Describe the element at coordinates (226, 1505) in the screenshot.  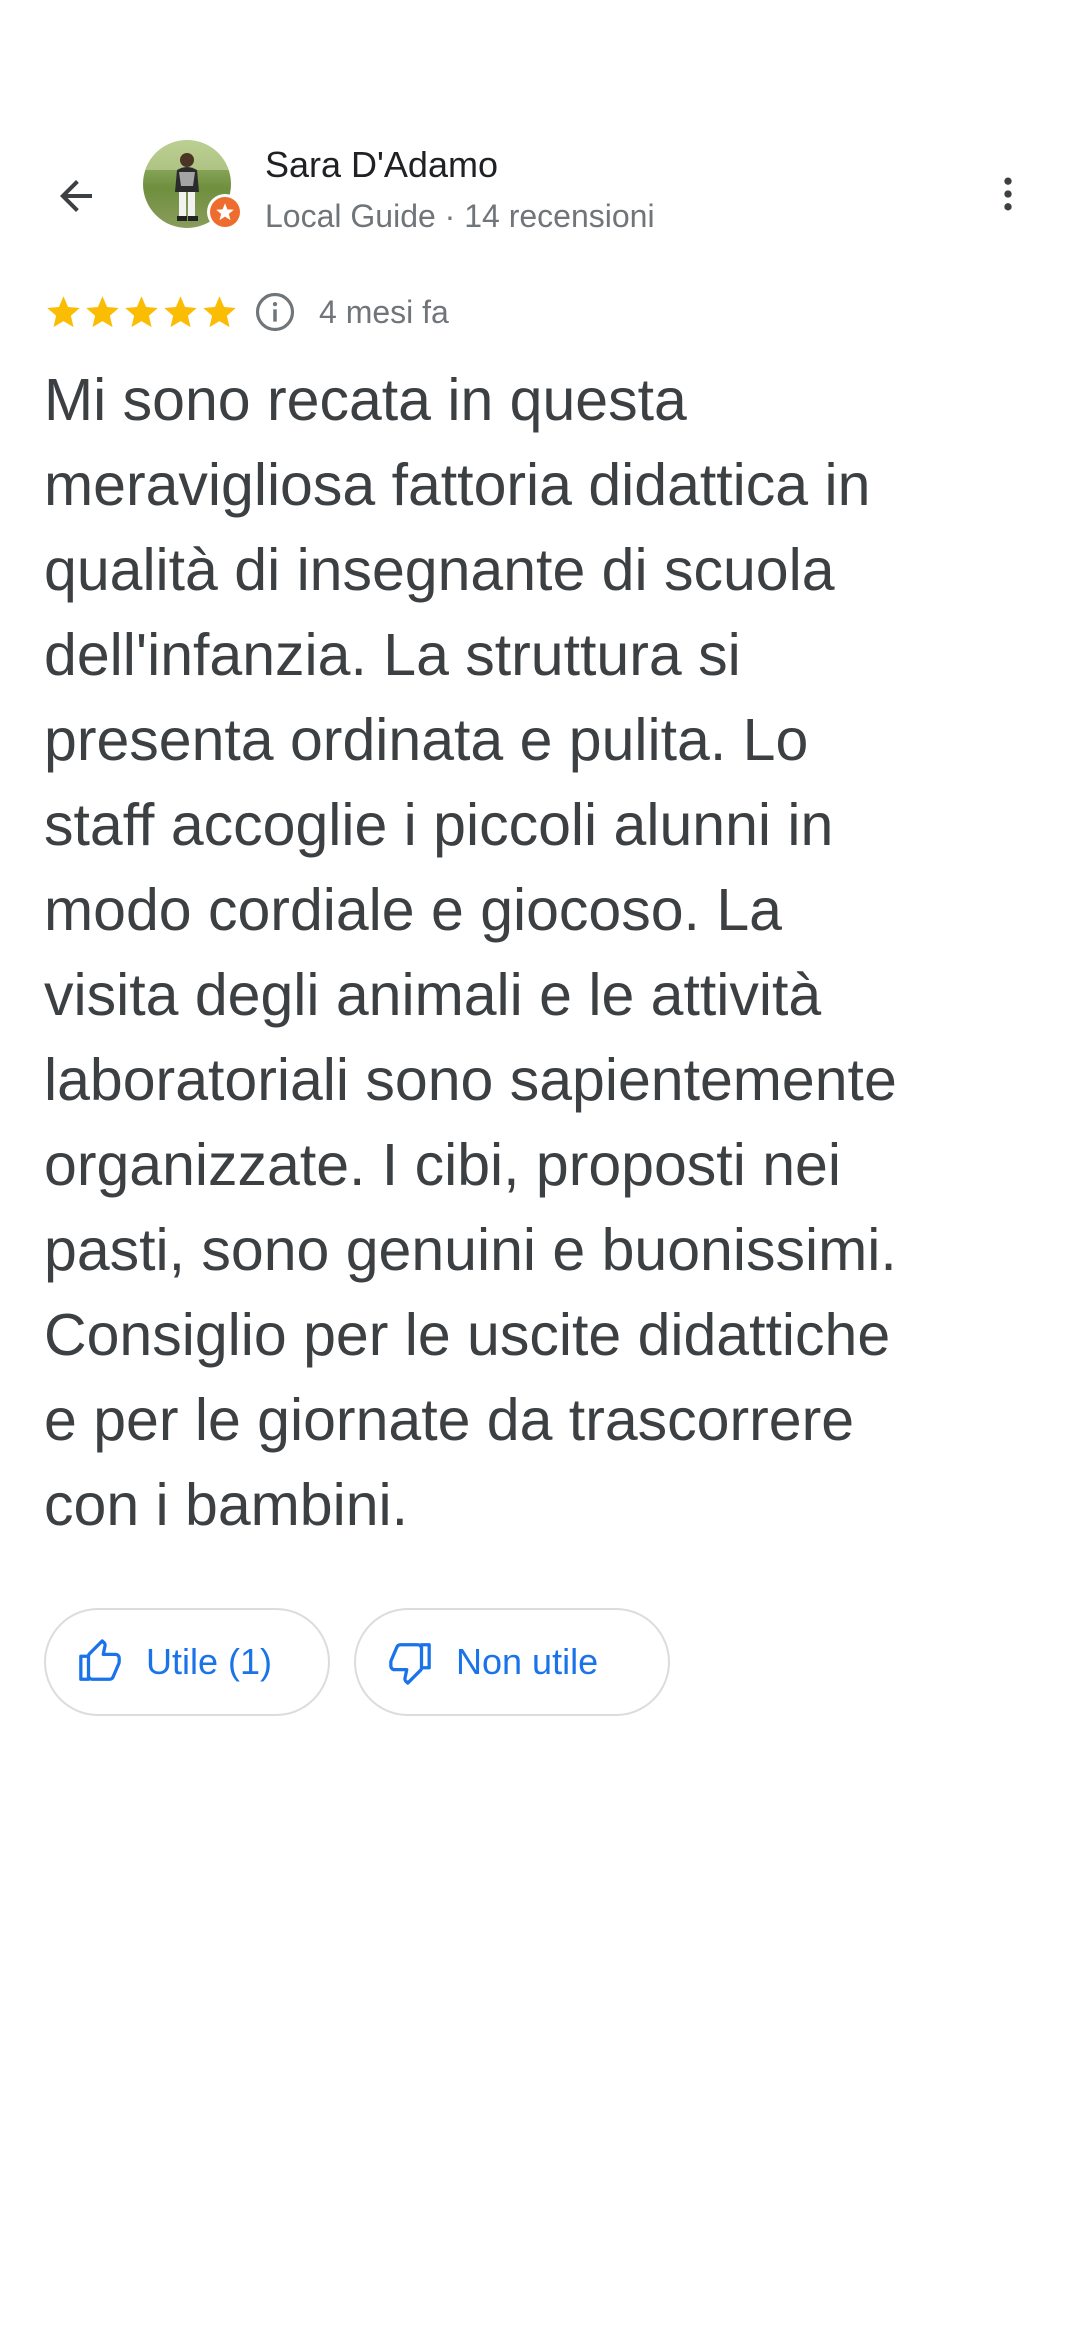
I see `review-text-line: con i bambini.` at that location.